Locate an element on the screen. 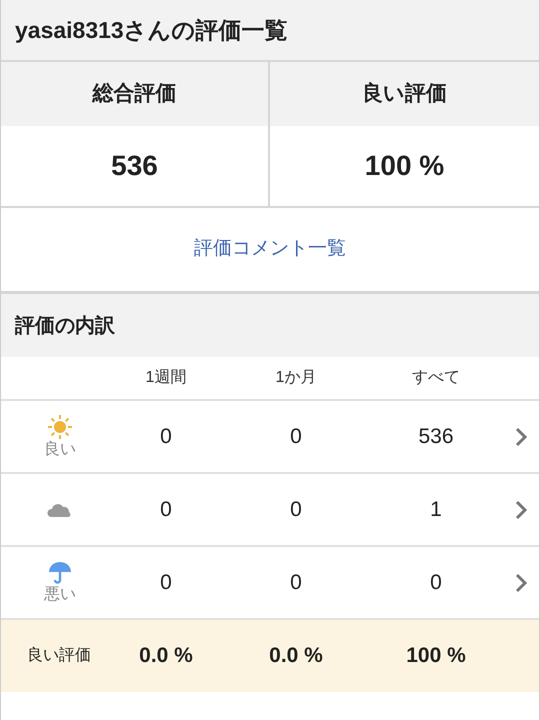 The image size is (540, 720). page-title: yasai8313さんの評価一覧 is located at coordinates (151, 30).